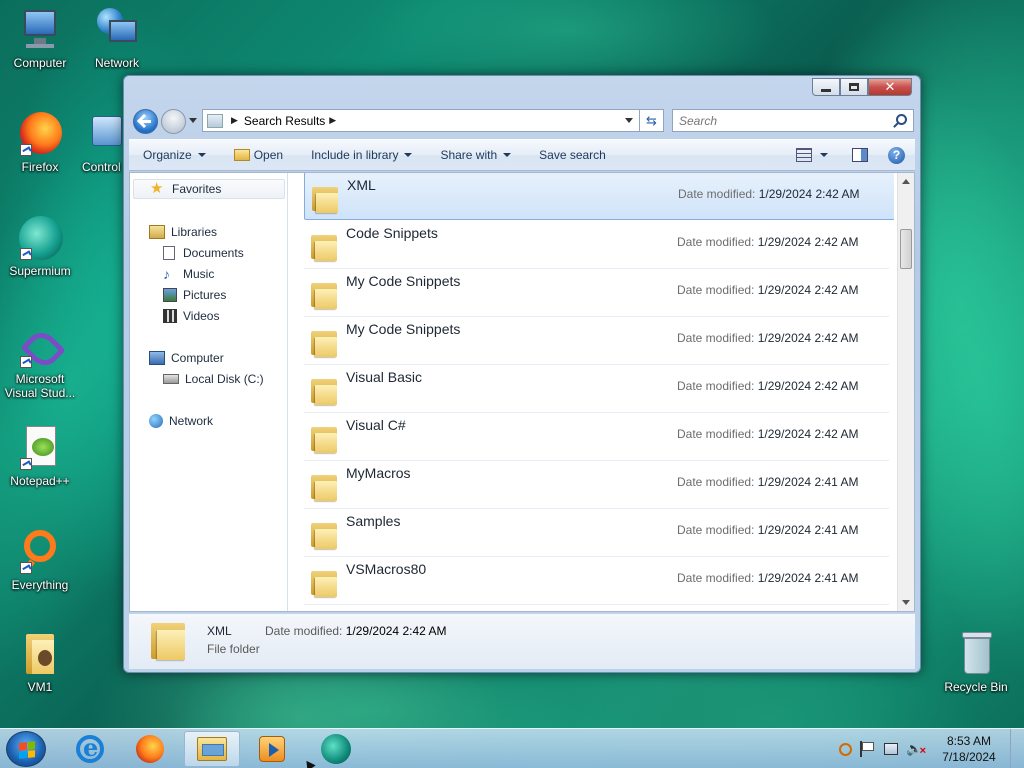  I want to click on desktop-icon-control: Control, so click(92, 142).